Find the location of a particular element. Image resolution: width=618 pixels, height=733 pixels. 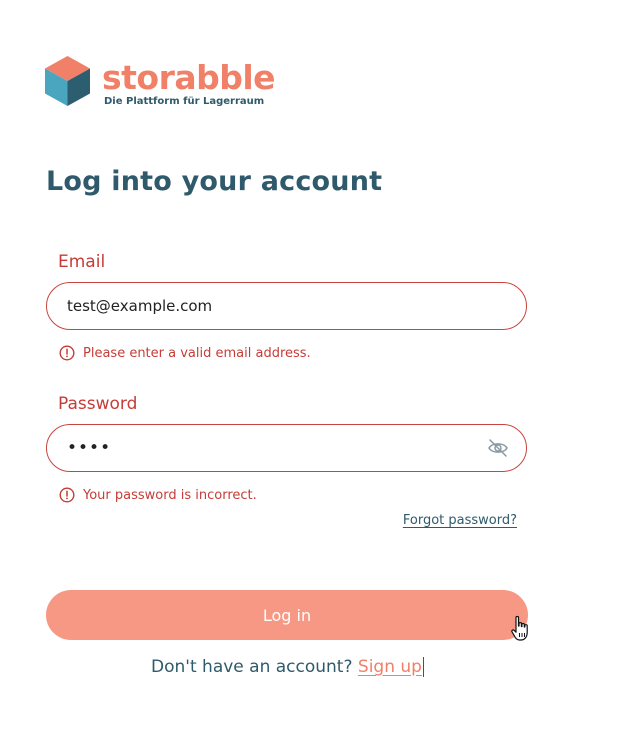

email-field-container is located at coordinates (286, 306).